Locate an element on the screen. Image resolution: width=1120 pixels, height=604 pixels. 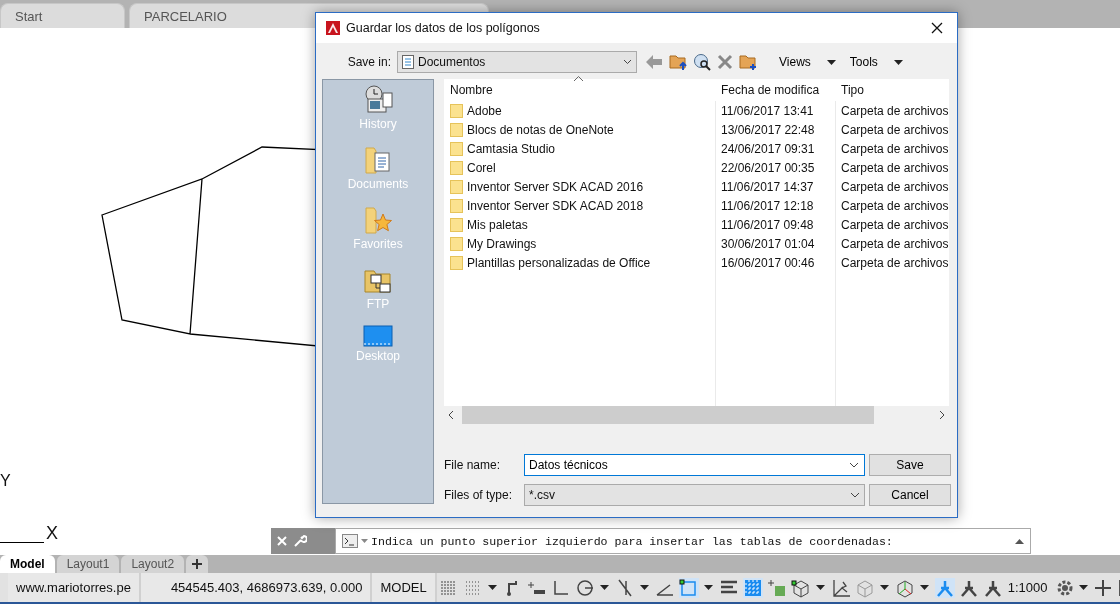
folder-document-icon is located at coordinates (378, 160).